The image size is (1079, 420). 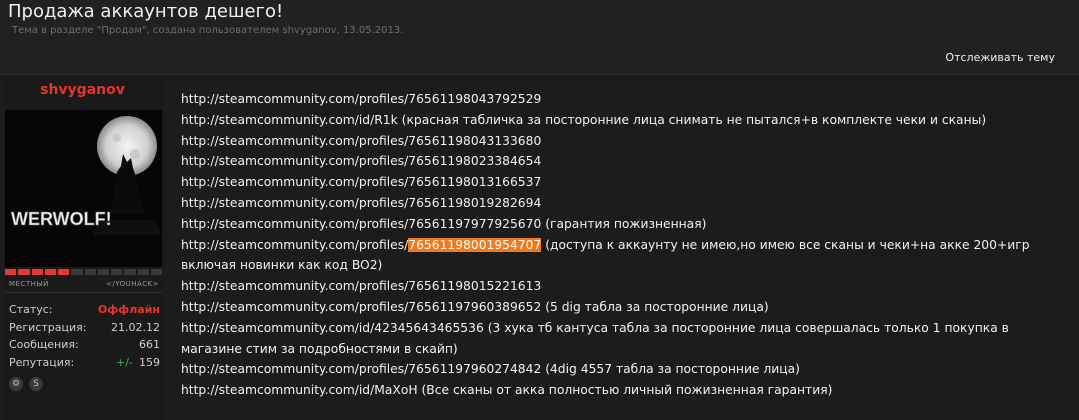 What do you see at coordinates (84, 347) in the screenshot?
I see `stat-row-messages: Сообщения: 661` at bounding box center [84, 347].